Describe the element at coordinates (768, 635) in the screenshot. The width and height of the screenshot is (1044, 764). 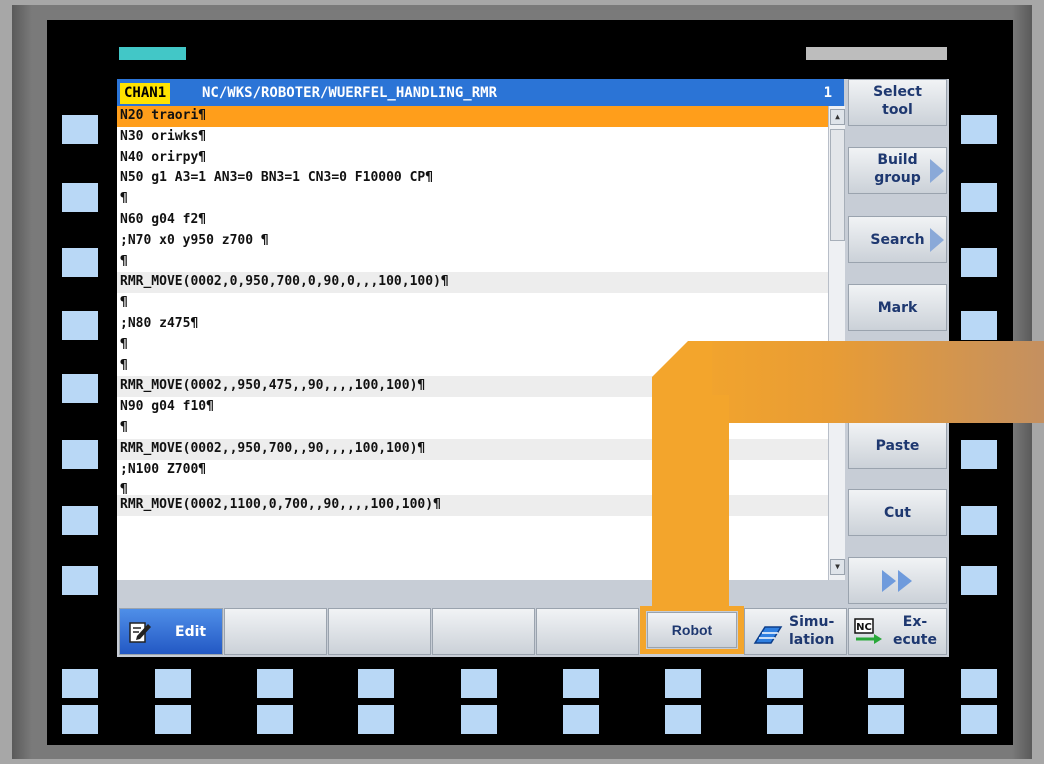
I see `simulation-icon` at that location.